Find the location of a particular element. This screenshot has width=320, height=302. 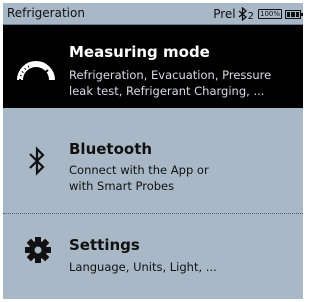

description-line: Refrigeration, Evacuation, Pressure is located at coordinates (170, 75).